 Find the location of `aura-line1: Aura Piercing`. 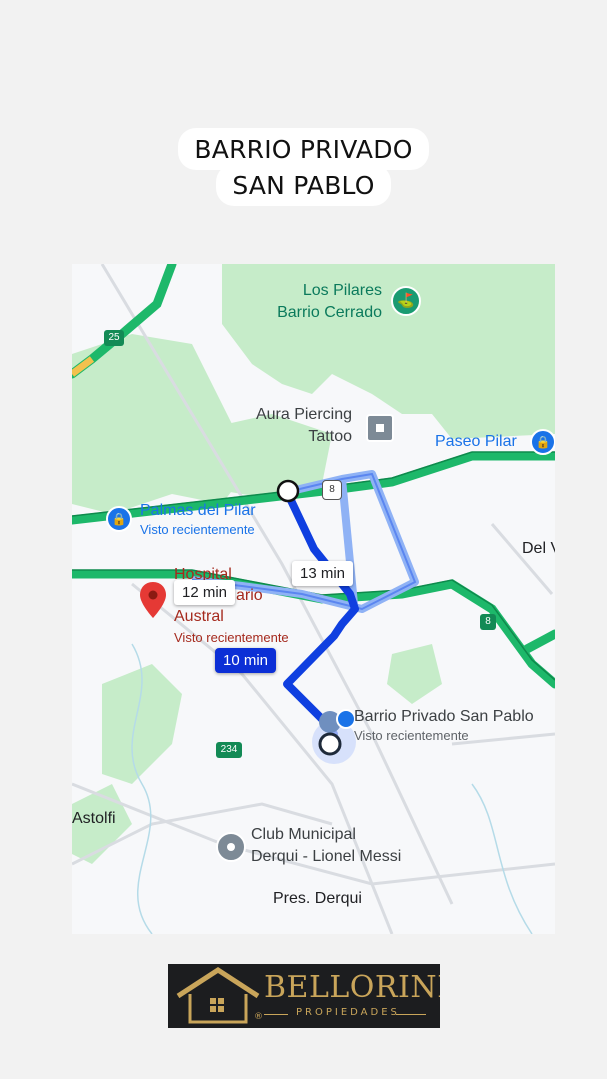

aura-line1: Aura Piercing is located at coordinates (303, 414).